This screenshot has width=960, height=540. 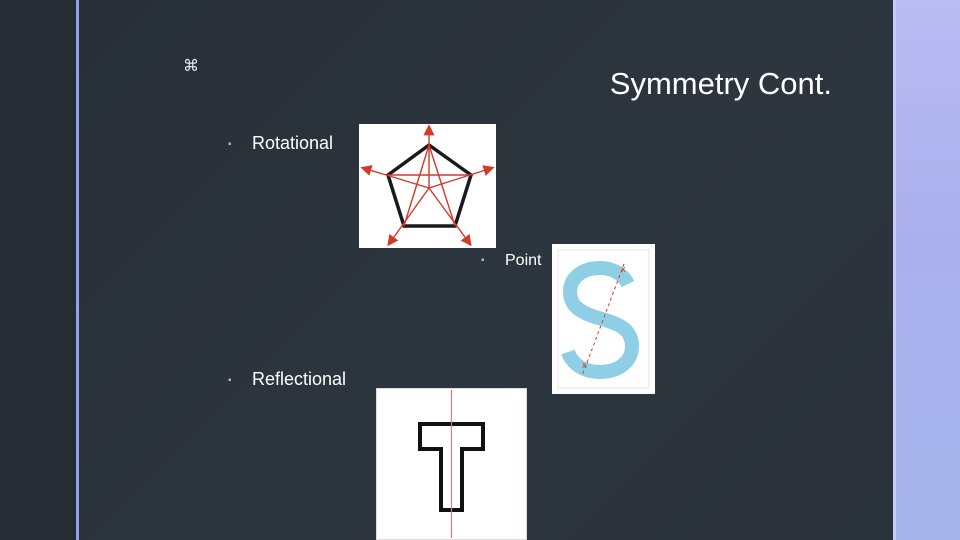 What do you see at coordinates (38, 270) in the screenshot?
I see `left-sidebar-strip` at bounding box center [38, 270].